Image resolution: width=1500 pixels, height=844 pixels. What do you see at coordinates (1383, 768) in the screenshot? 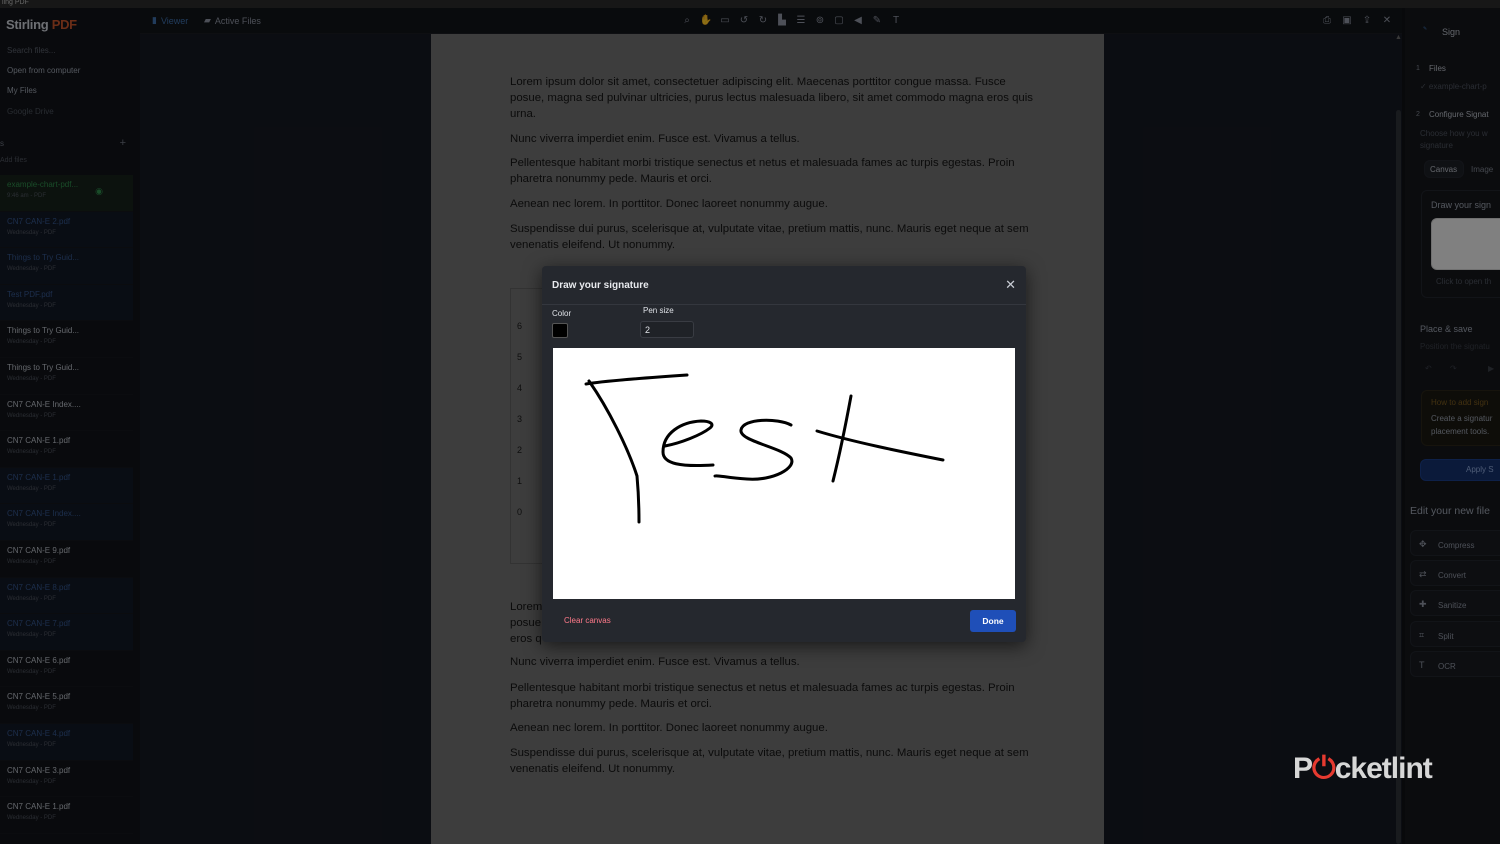
I see `watermark-text-end: cketlint` at bounding box center [1383, 768].